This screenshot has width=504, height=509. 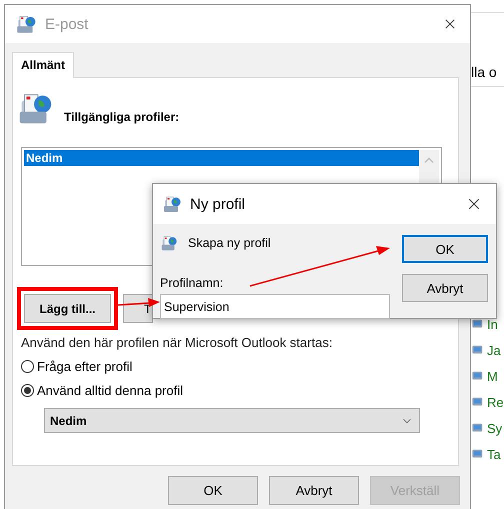 What do you see at coordinates (192, 283) in the screenshot?
I see `field-label: Profilnamn:` at bounding box center [192, 283].